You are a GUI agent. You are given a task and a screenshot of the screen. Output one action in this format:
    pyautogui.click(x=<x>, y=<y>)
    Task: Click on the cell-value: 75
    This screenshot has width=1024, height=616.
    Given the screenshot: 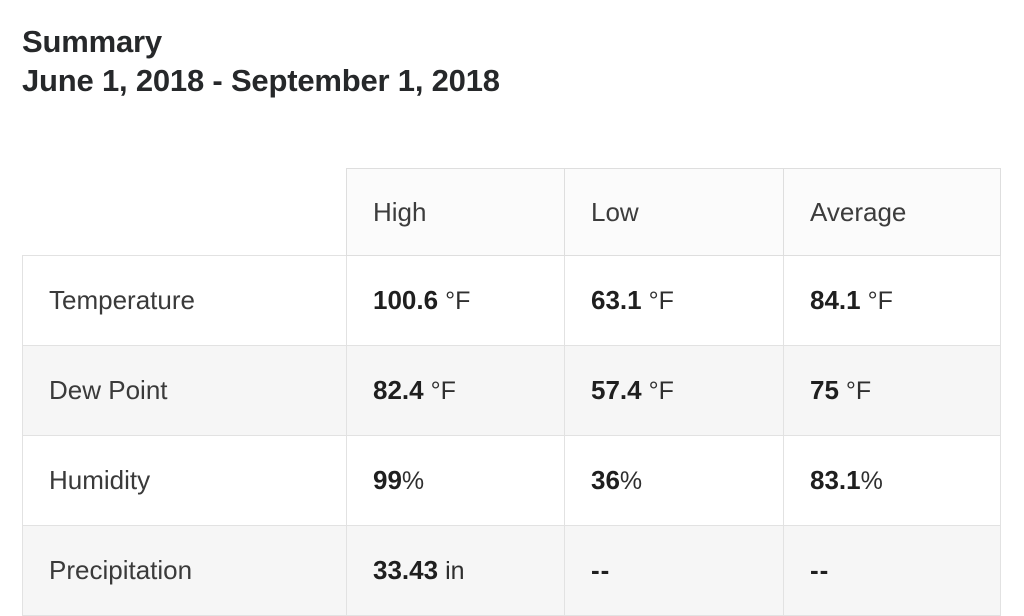 What is the action you would take?
    pyautogui.click(x=824, y=390)
    